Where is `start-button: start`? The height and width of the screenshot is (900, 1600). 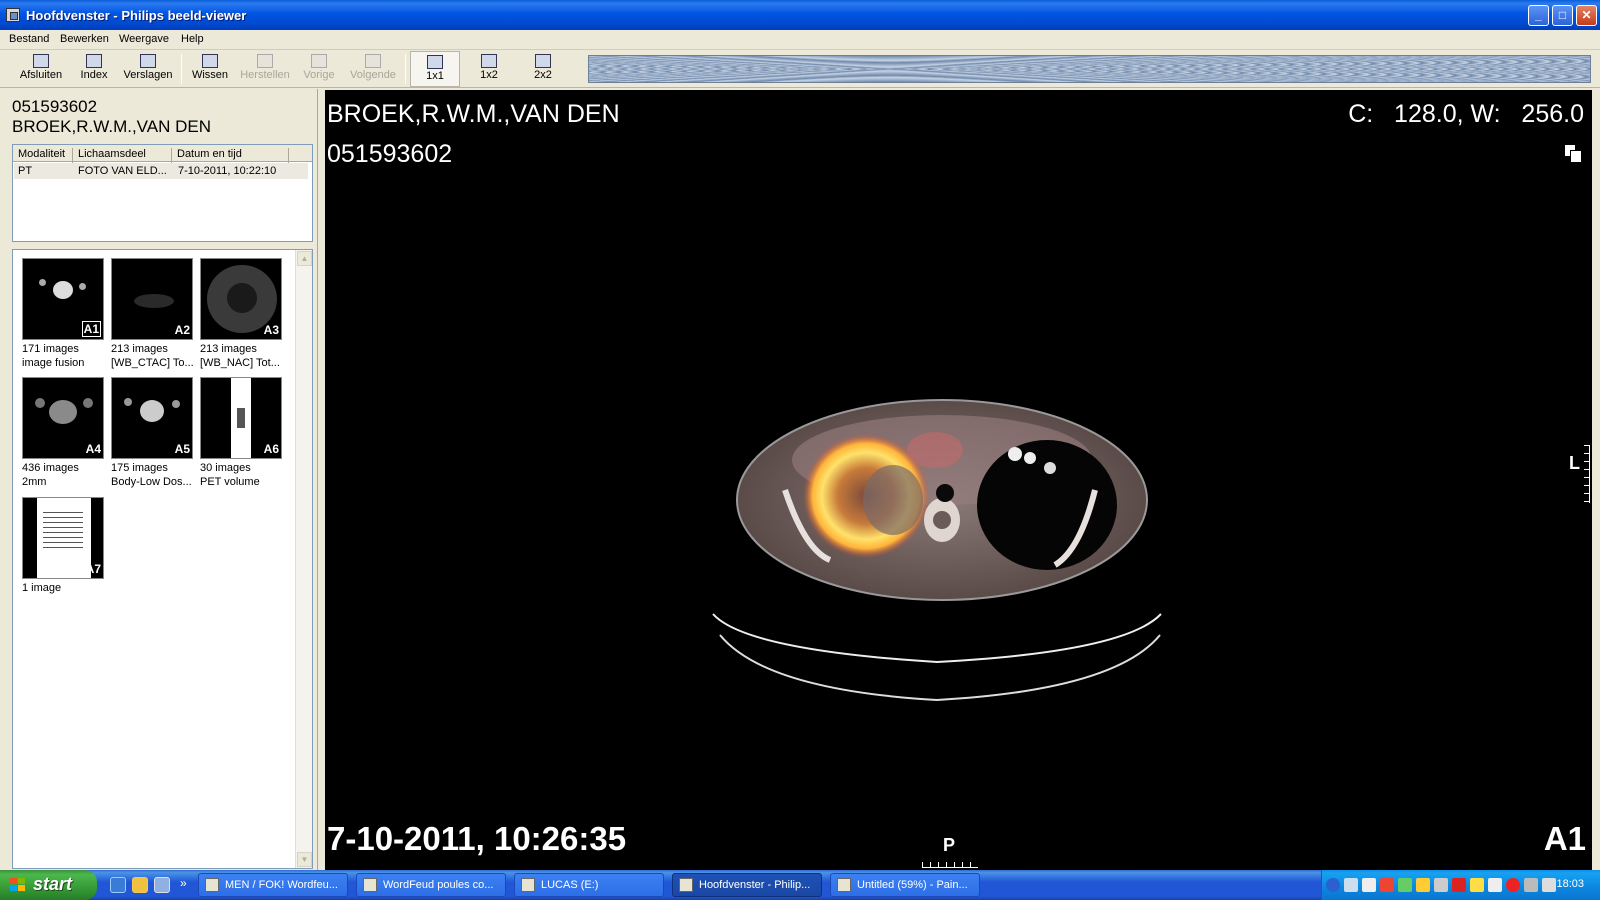
start-button: start is located at coordinates (48, 885).